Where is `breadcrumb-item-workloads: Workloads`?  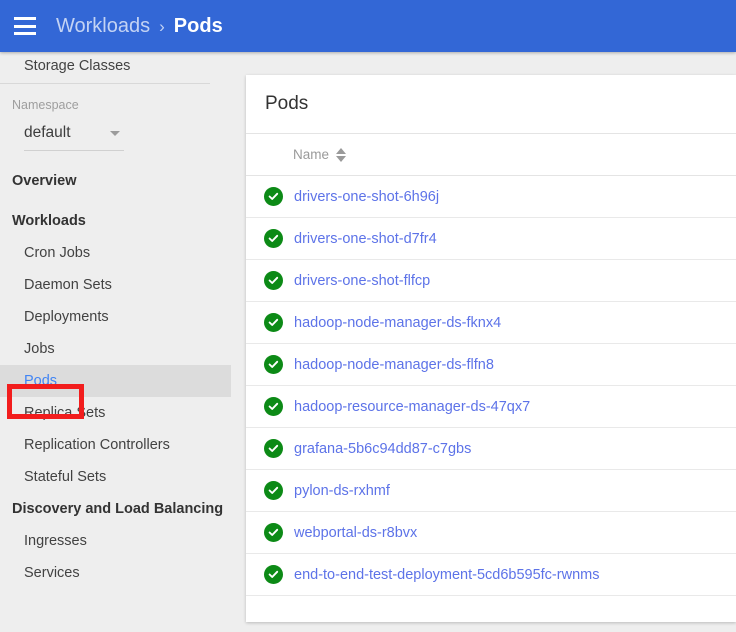
breadcrumb-item-workloads: Workloads is located at coordinates (103, 26).